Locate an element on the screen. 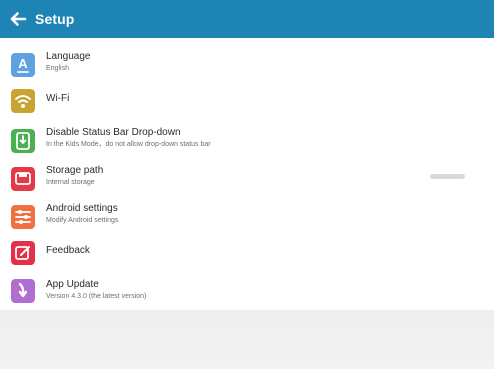 This screenshot has height=369, width=494. sliders-icon is located at coordinates (23, 217).